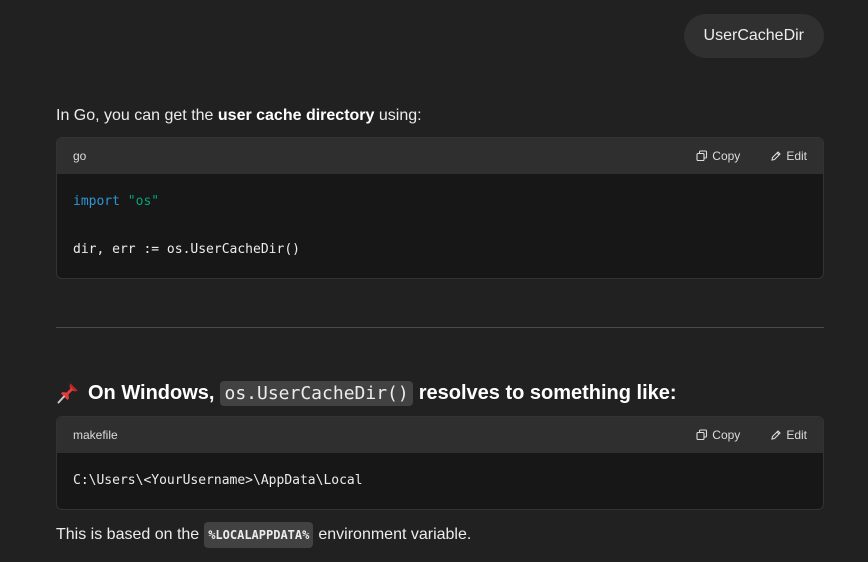 This screenshot has width=868, height=562. Describe the element at coordinates (440, 481) in the screenshot. I see `code-block-body: C:\Users\<YourUsername>\AppData\Local` at that location.